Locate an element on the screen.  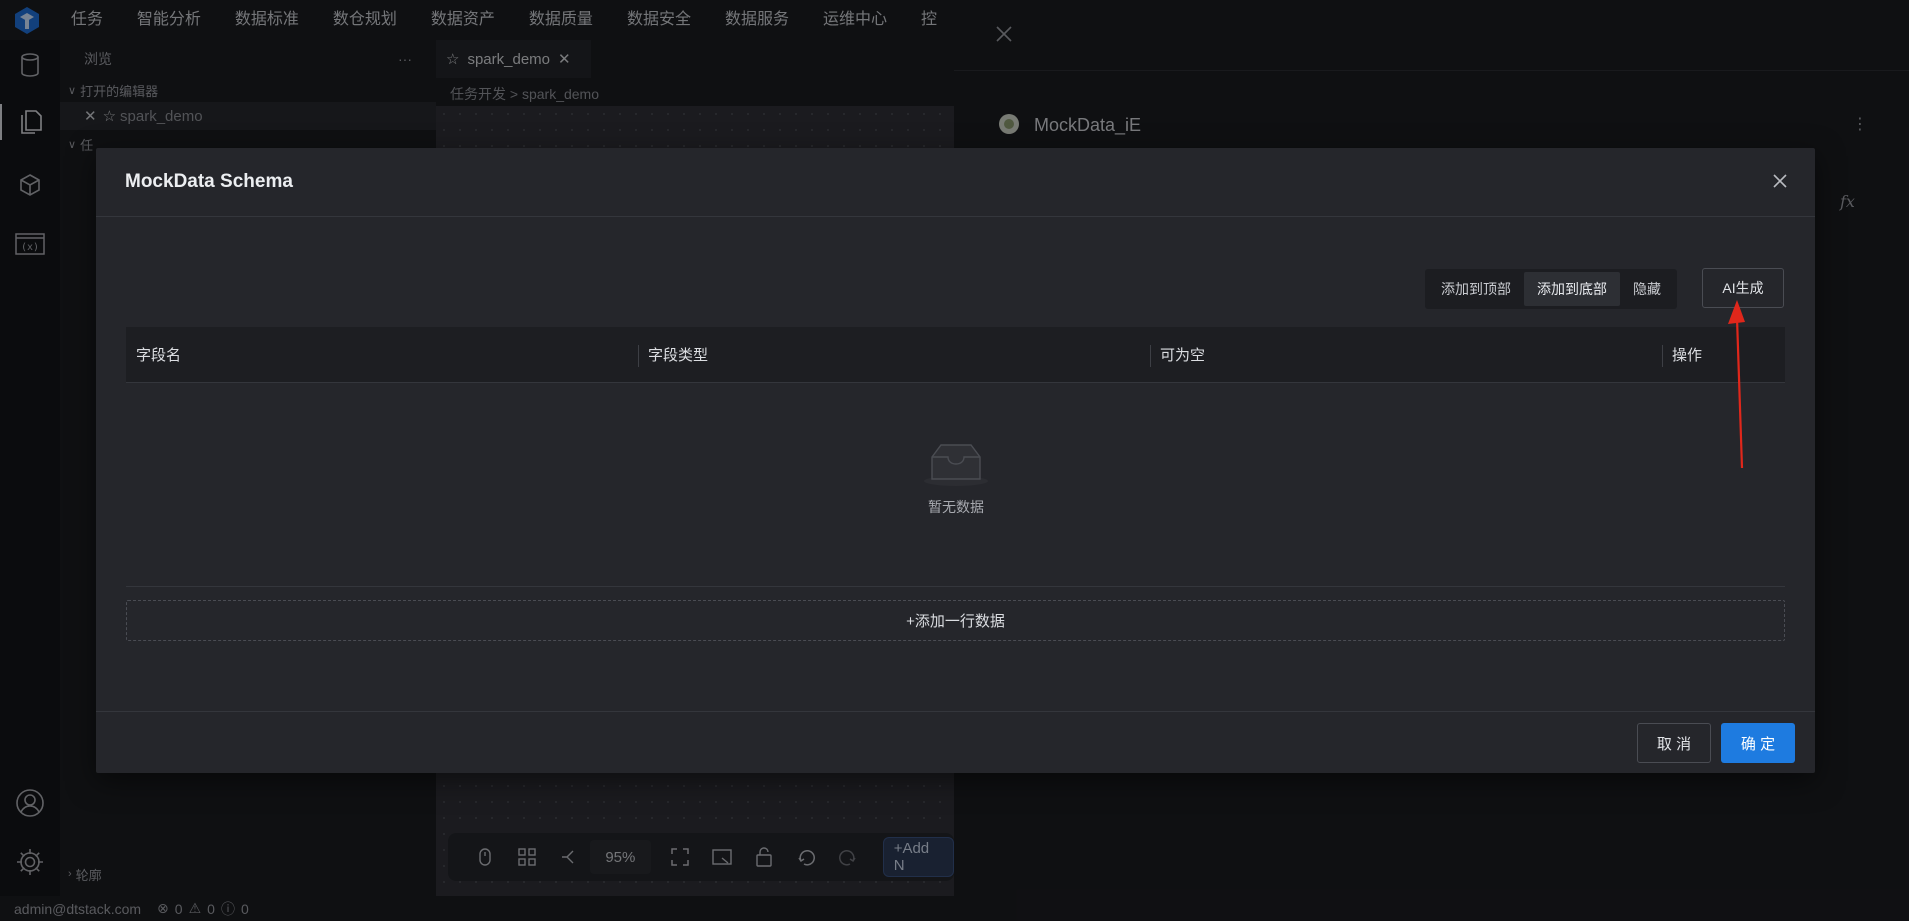
column-header-field-name: 字段名 is located at coordinates (159, 355).